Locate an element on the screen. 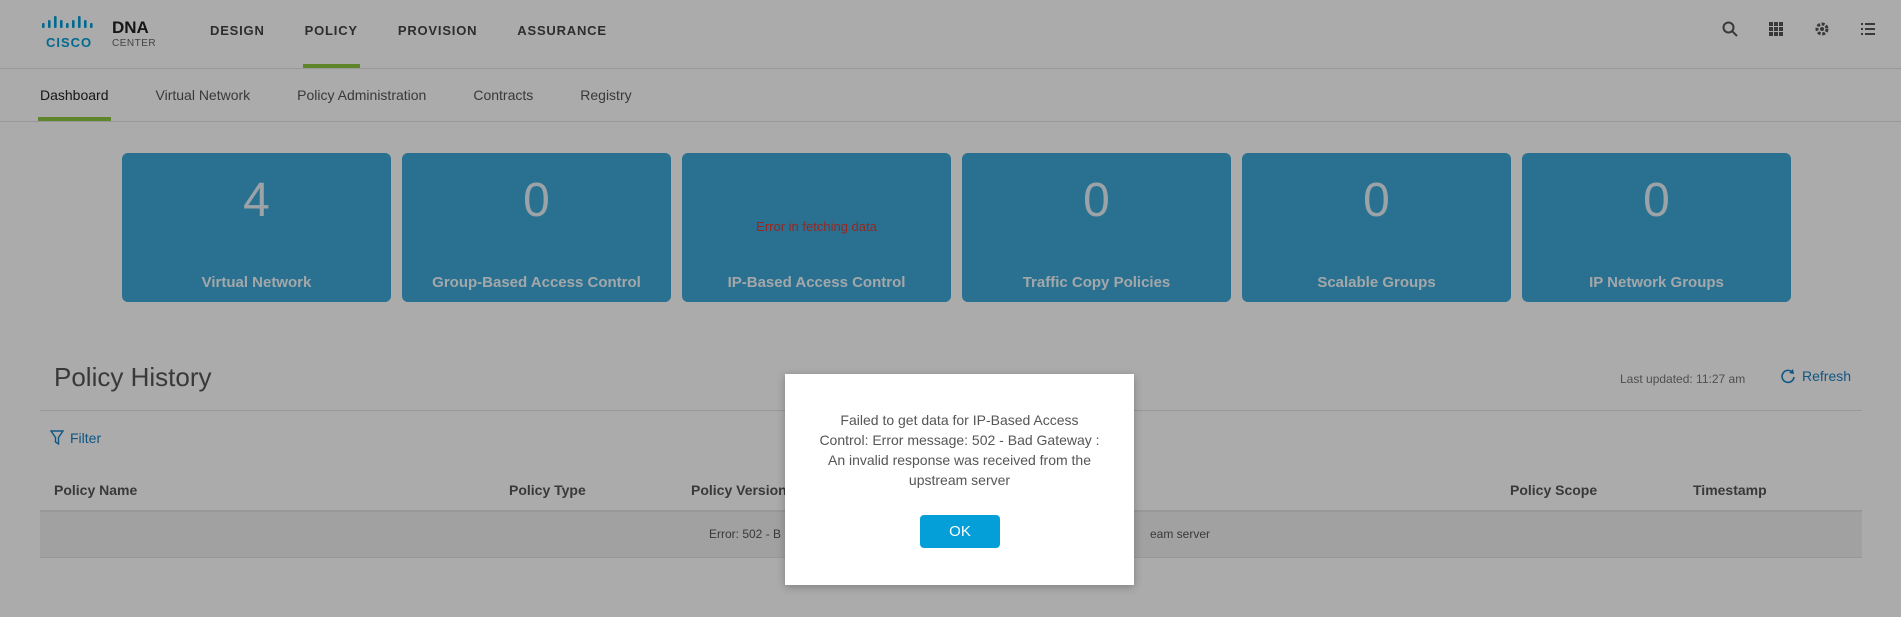  ok-button: OK is located at coordinates (960, 531).